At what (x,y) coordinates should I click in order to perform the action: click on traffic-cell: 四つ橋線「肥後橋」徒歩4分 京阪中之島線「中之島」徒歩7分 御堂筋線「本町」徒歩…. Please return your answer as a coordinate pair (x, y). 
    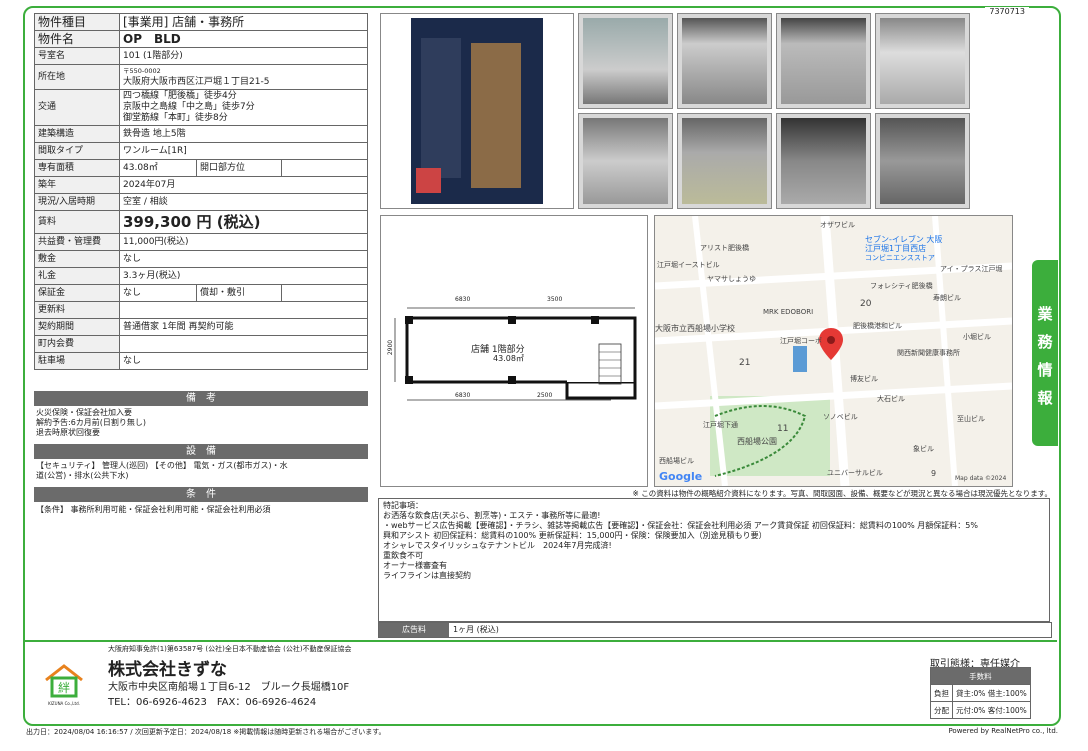
    Looking at the image, I should click on (243, 107).